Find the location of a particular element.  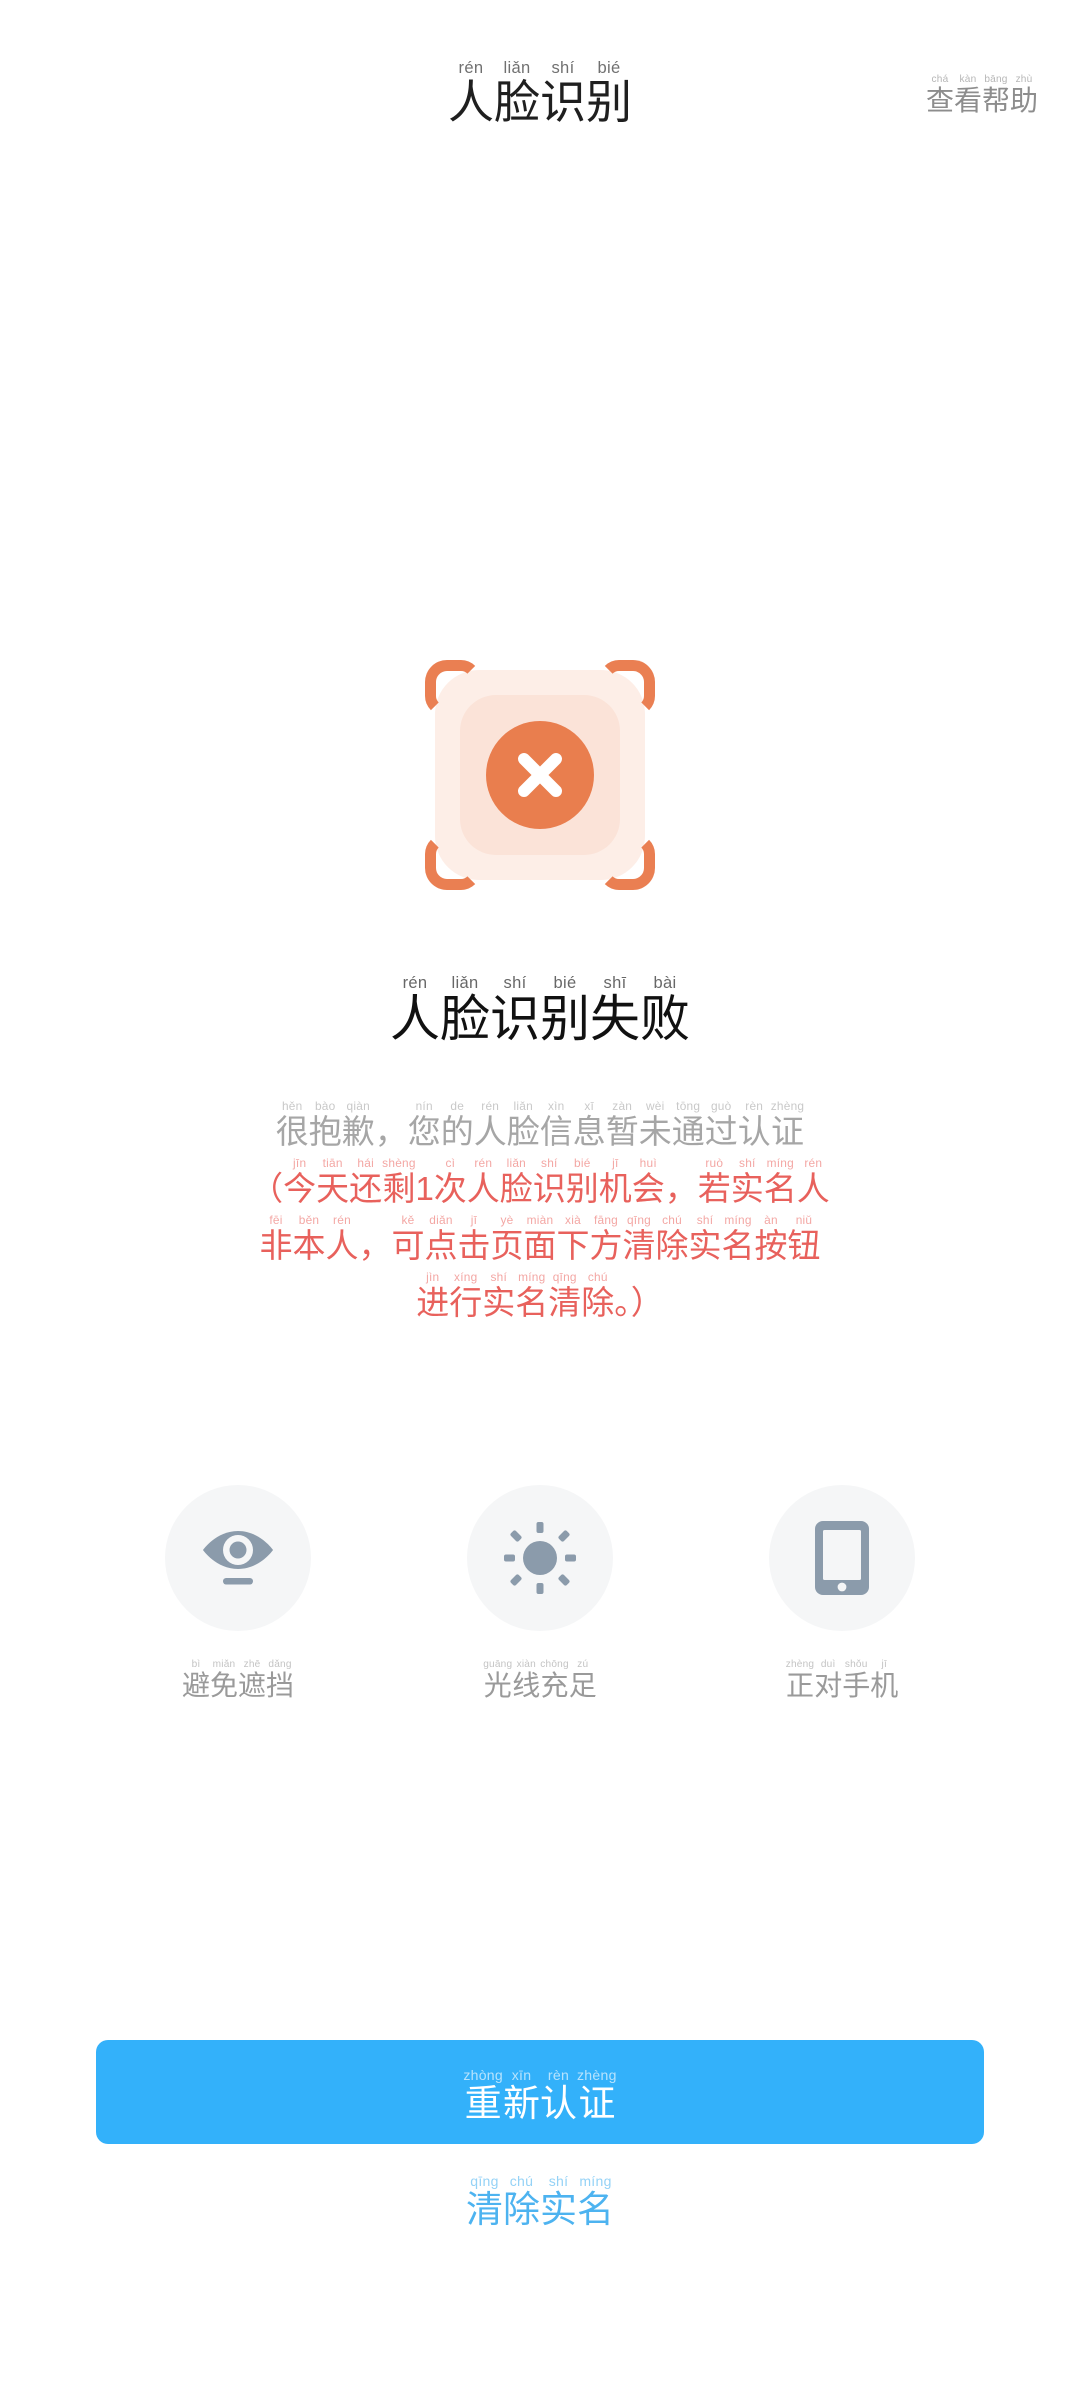

retry-authentication-button: 重zhòng 新xīn 认rèn 证zhèng is located at coordinates (540, 2092).